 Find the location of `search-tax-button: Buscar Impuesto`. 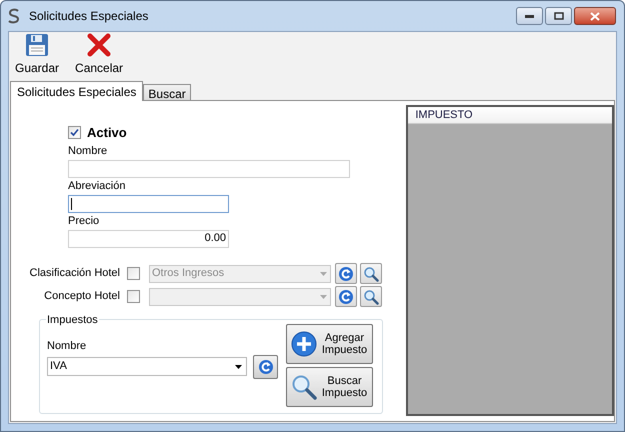

search-tax-button: Buscar Impuesto is located at coordinates (329, 386).